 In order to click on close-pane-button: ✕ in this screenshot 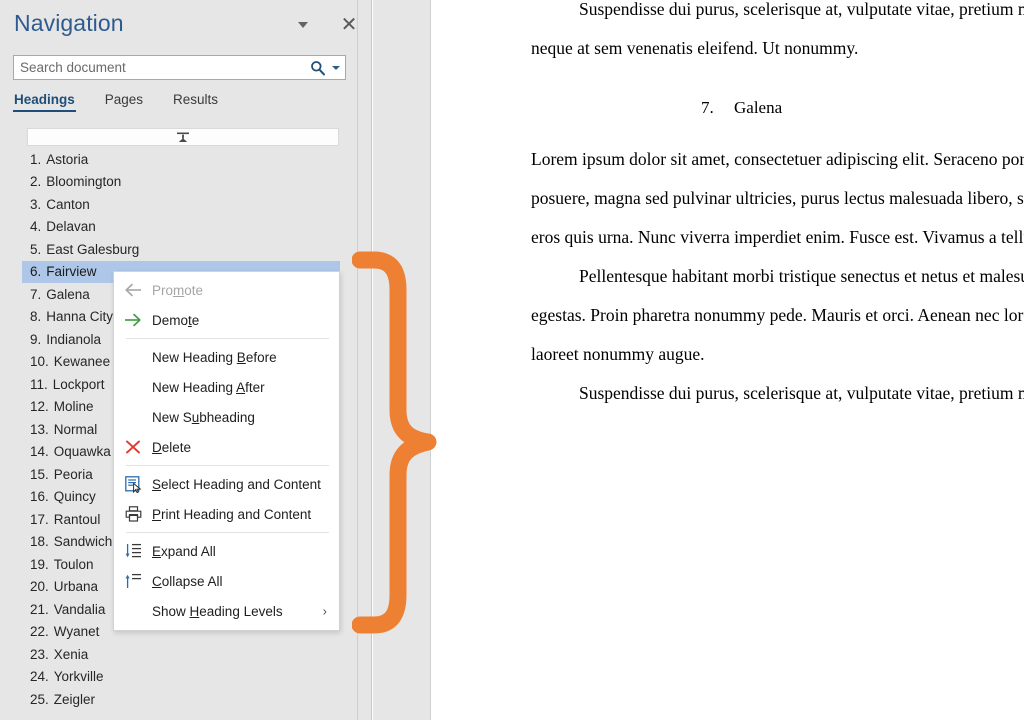, I will do `click(349, 25)`.